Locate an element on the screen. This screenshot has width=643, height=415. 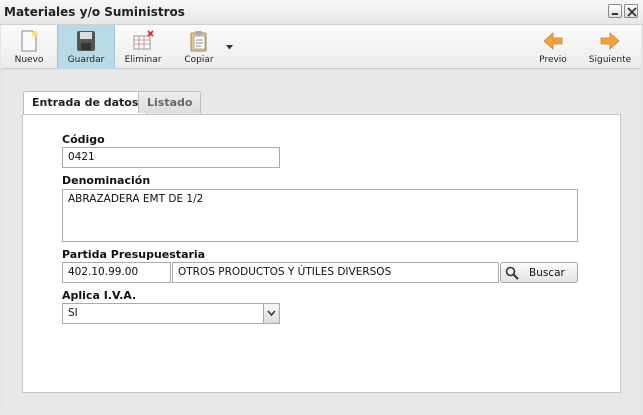
search-button: Buscar is located at coordinates (539, 272).